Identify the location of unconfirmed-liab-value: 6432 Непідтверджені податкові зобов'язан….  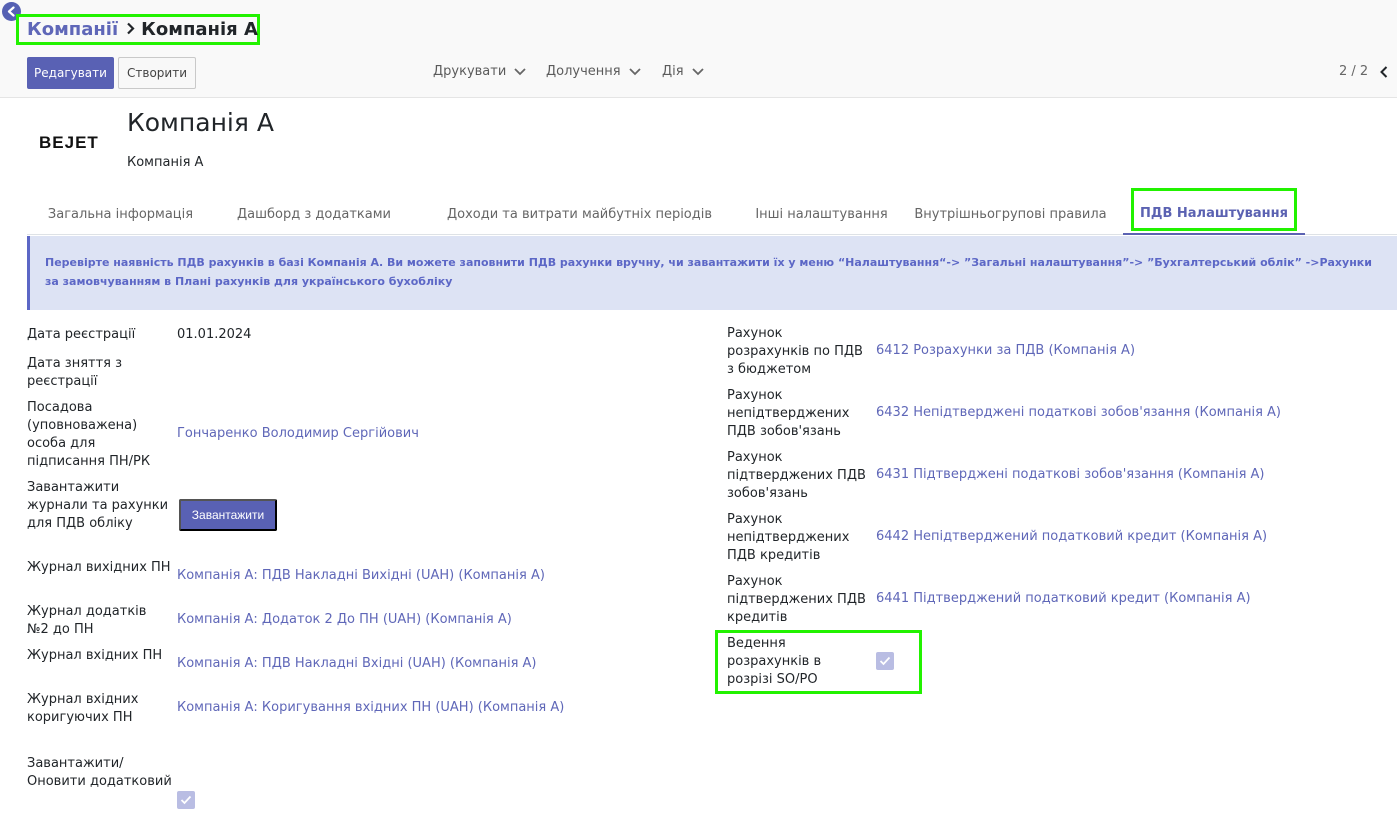
(1078, 413).